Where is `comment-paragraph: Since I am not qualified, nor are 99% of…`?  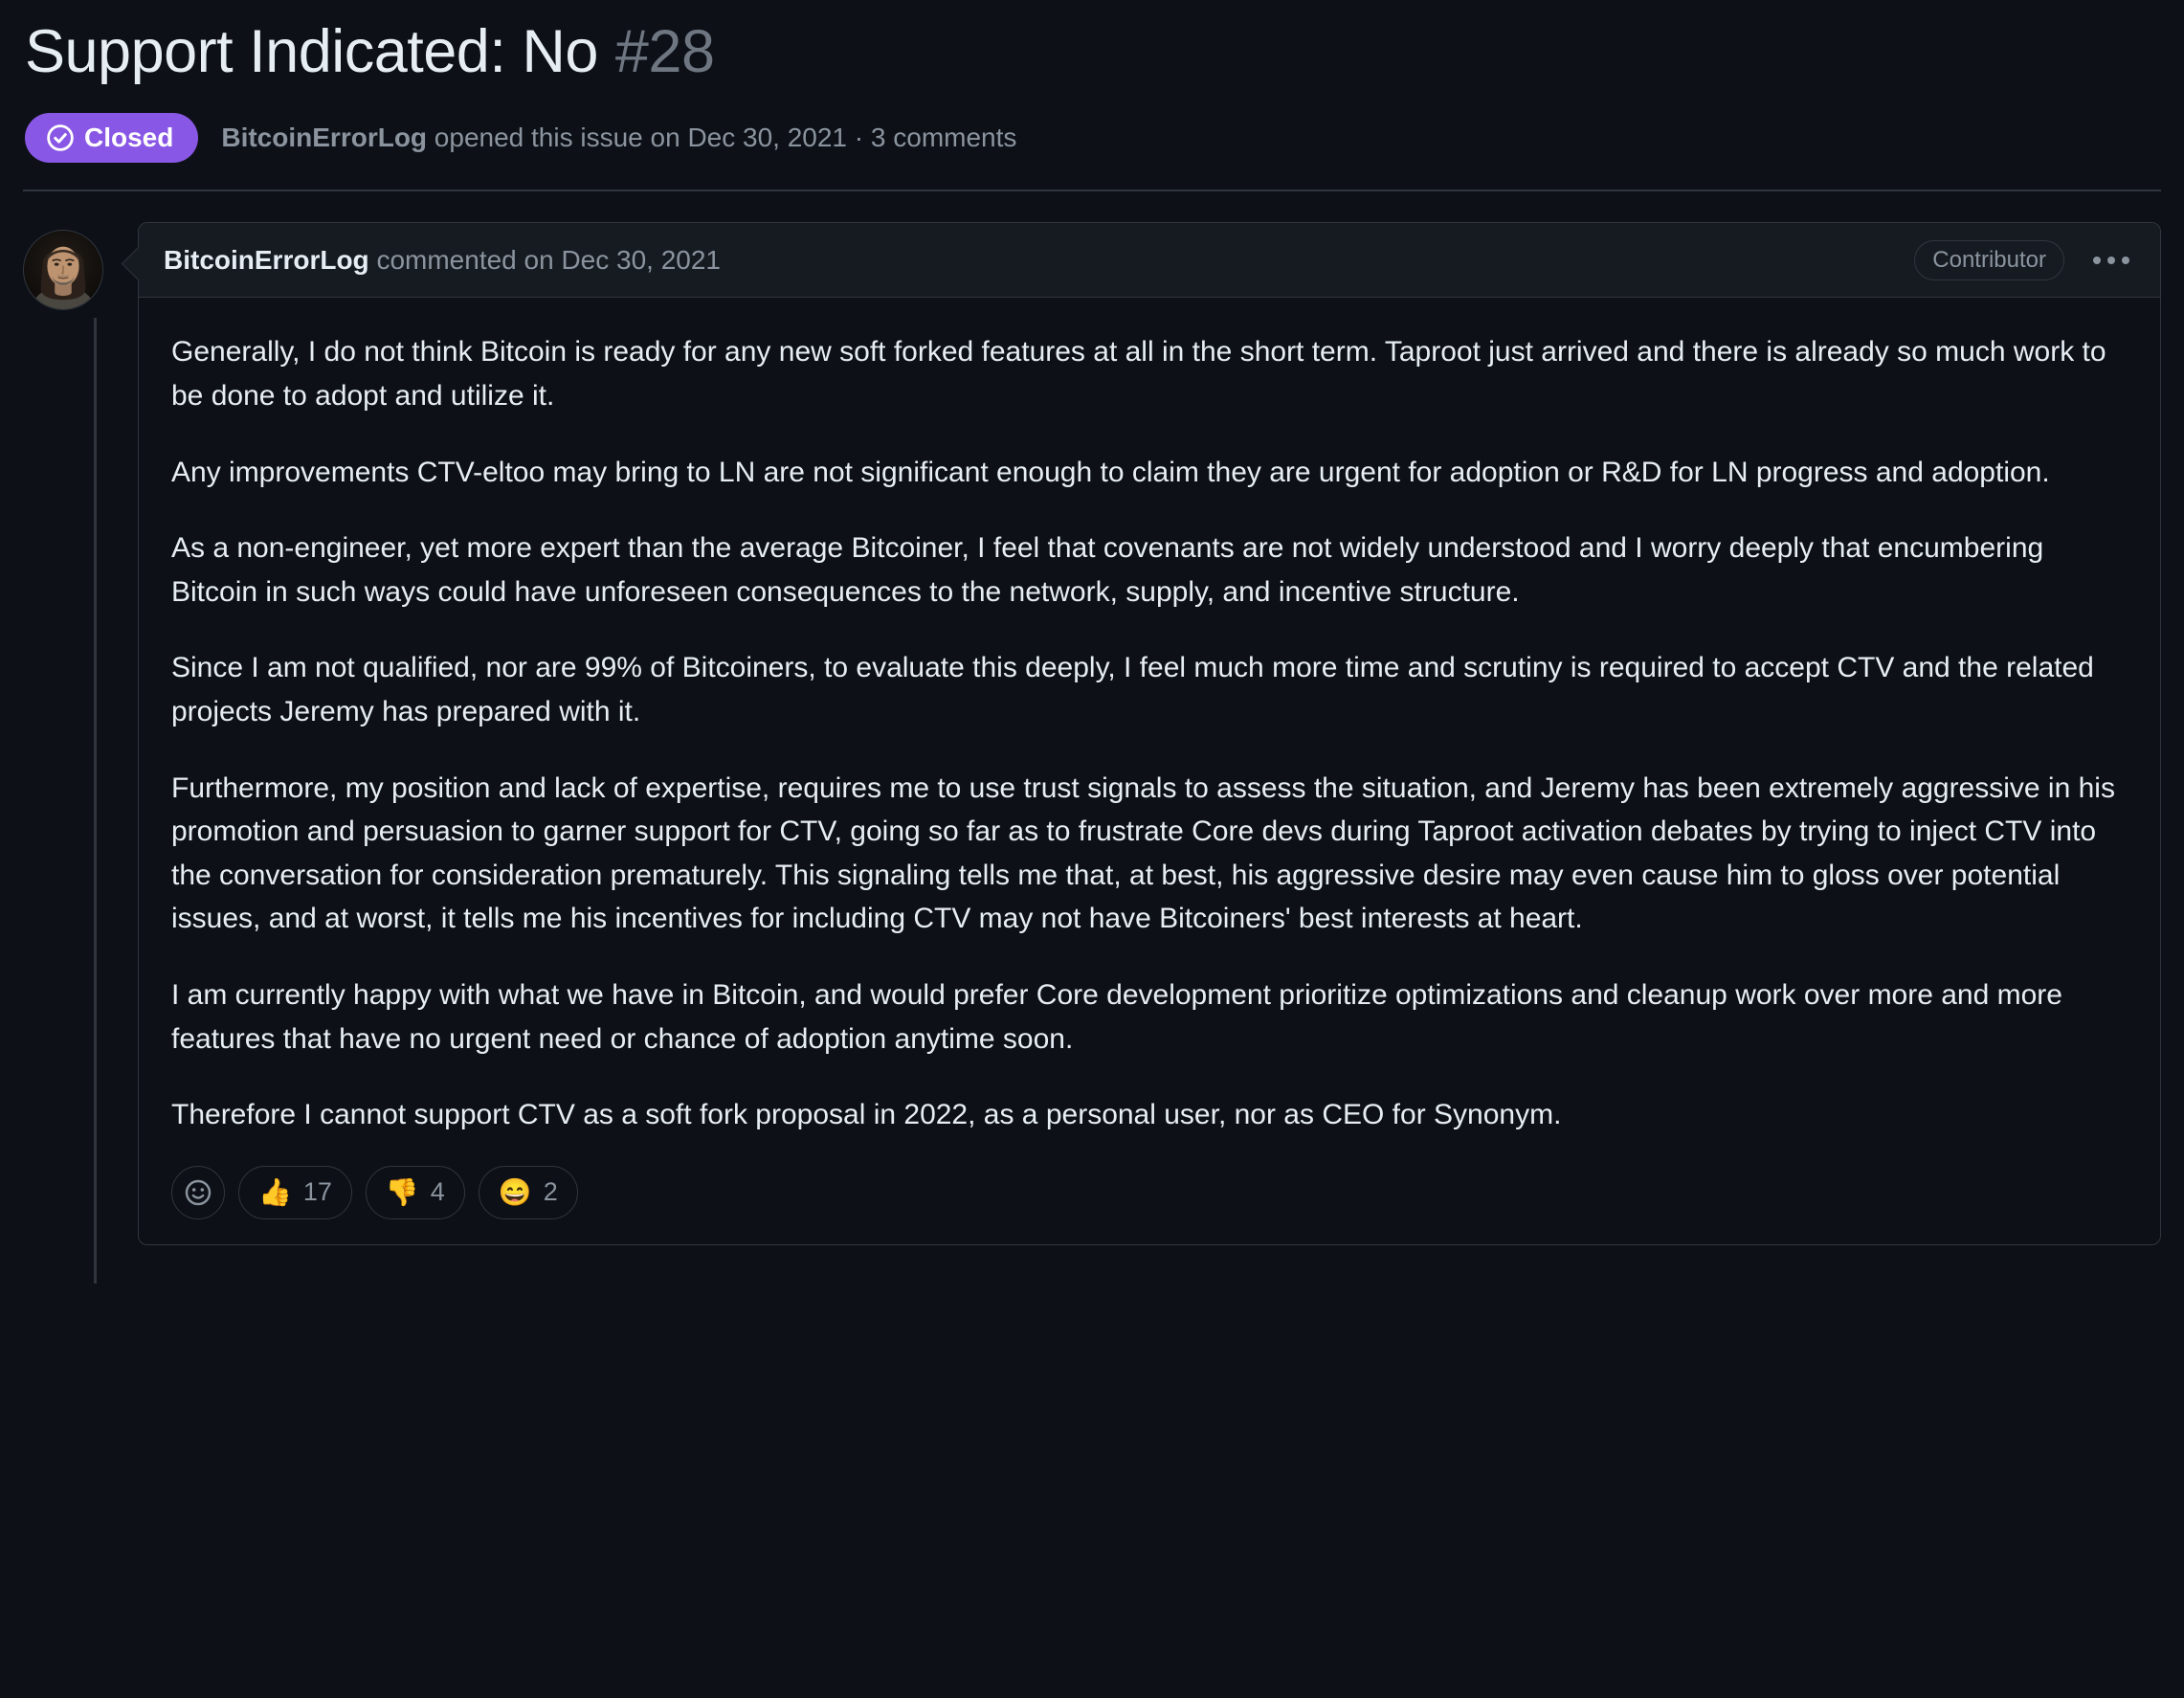 comment-paragraph: Since I am not qualified, nor are 99% of… is located at coordinates (1133, 689).